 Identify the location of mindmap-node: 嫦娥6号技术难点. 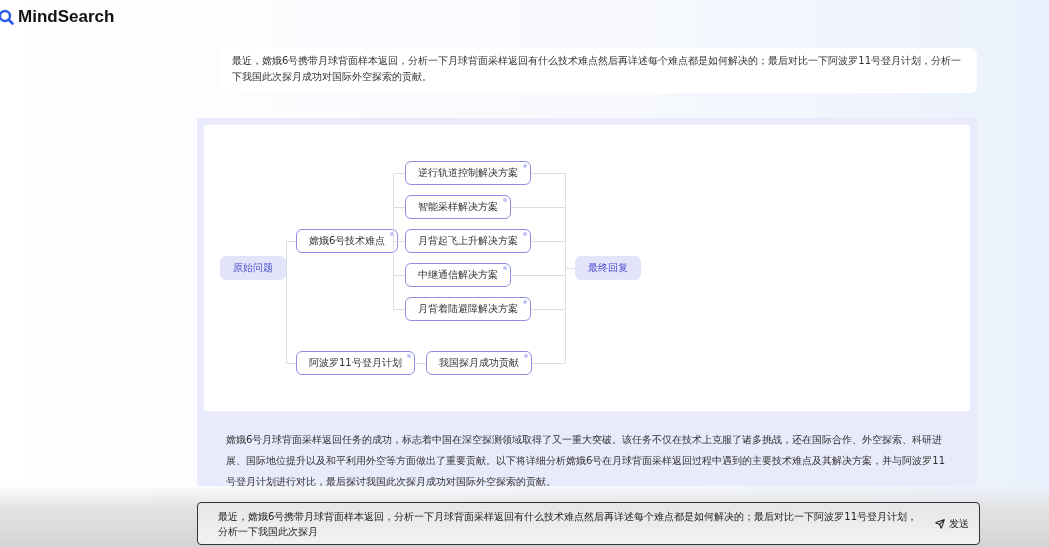
(347, 241).